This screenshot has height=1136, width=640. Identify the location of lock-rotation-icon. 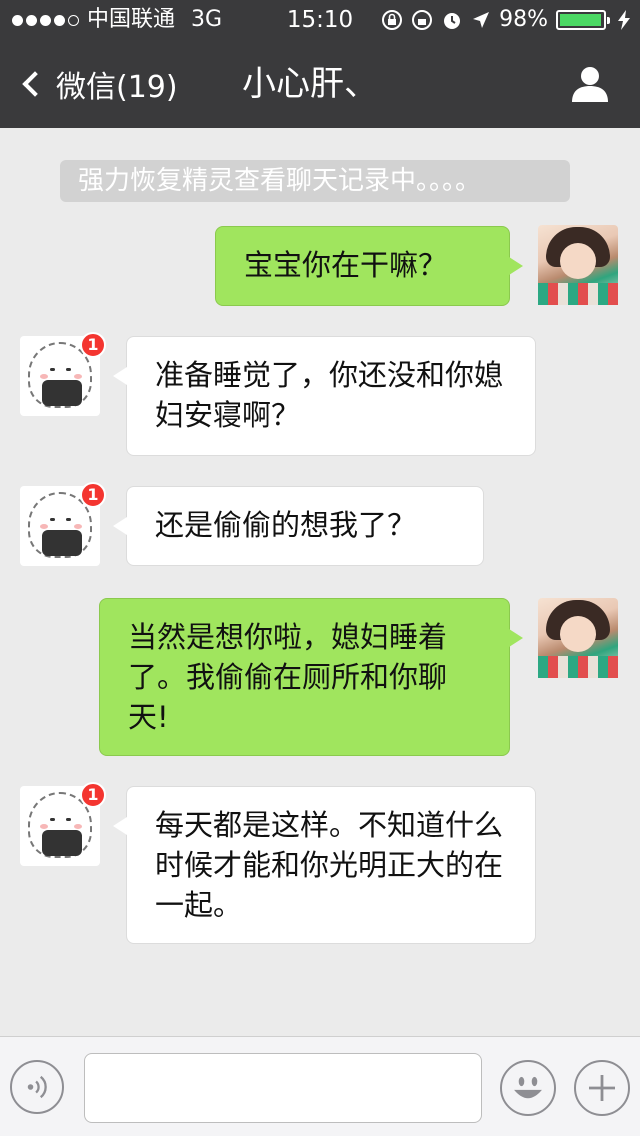
(392, 20).